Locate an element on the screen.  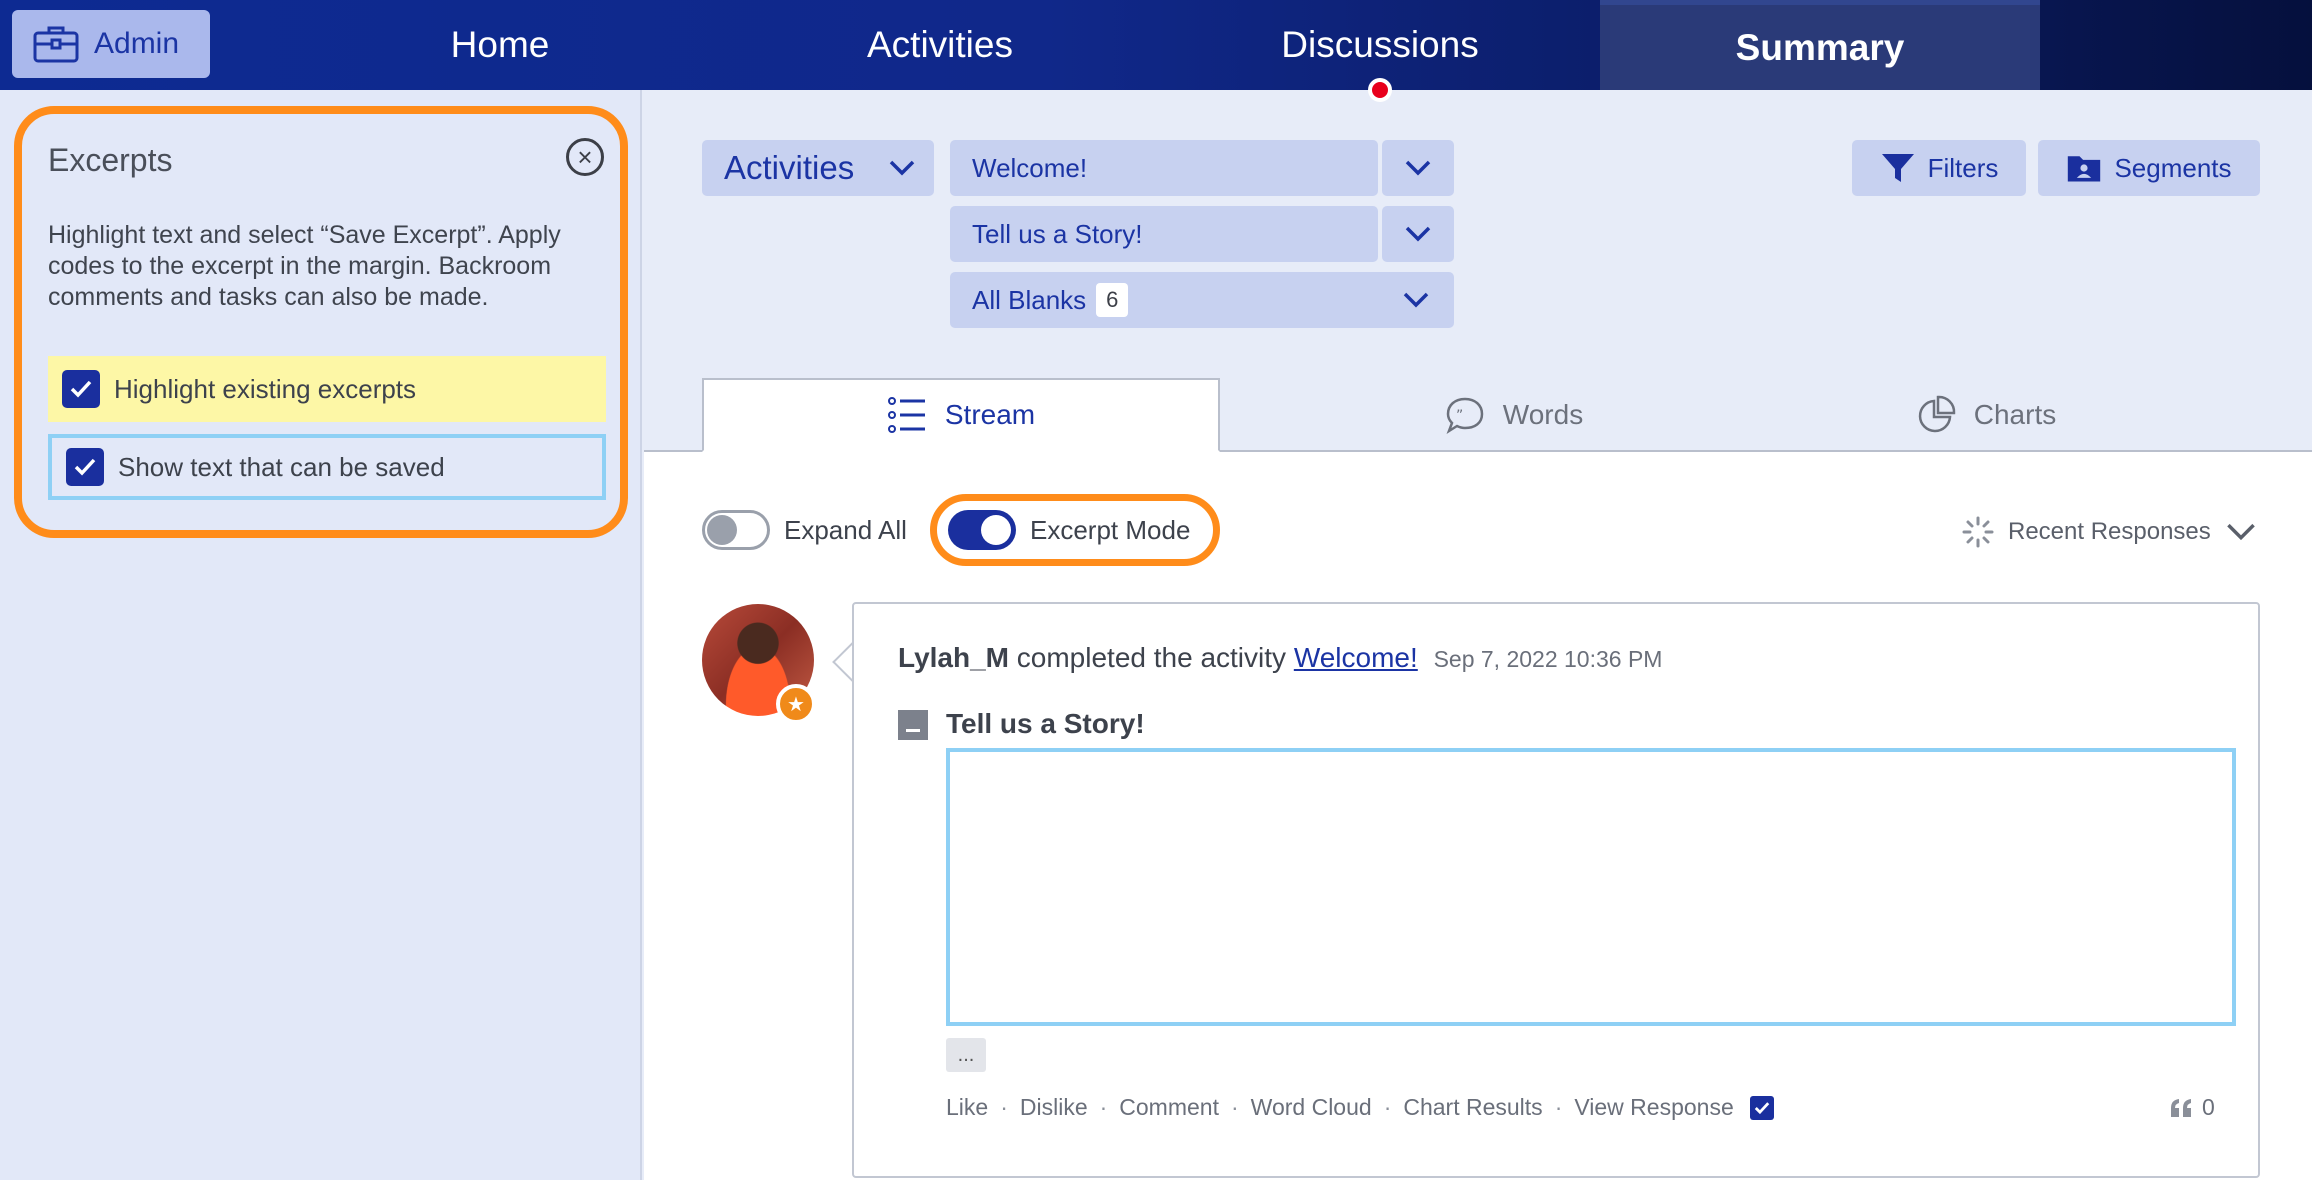
tab-words-label: Words is located at coordinates (1543, 414).